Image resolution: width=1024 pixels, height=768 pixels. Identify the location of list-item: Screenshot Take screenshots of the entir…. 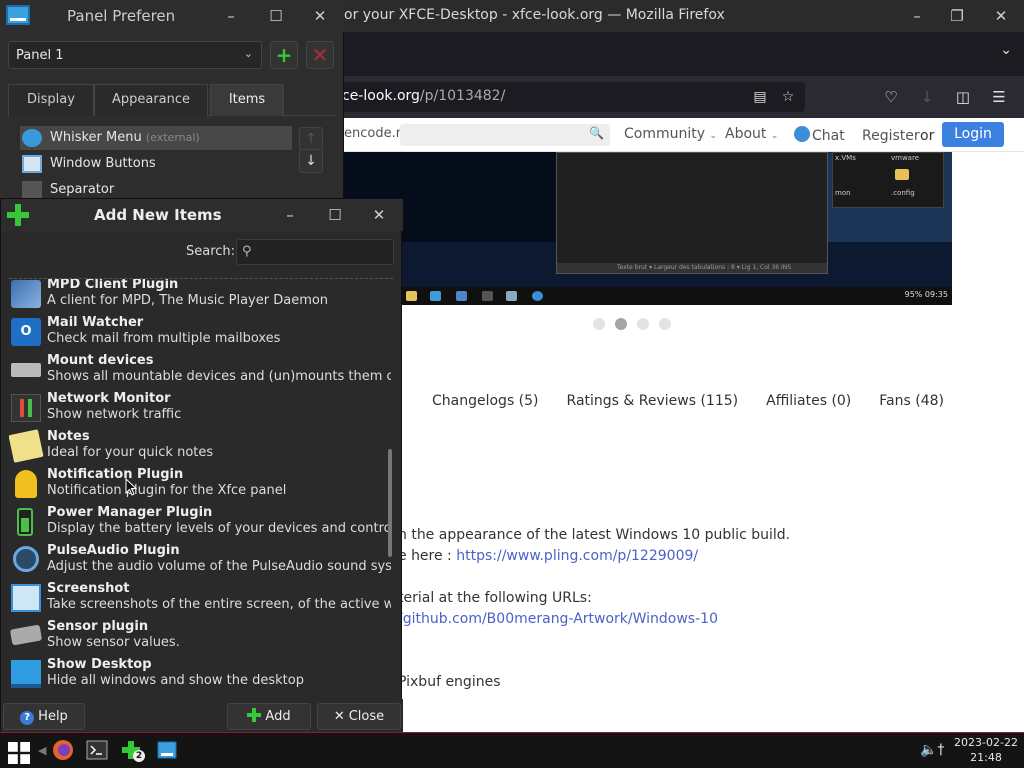
(201, 598).